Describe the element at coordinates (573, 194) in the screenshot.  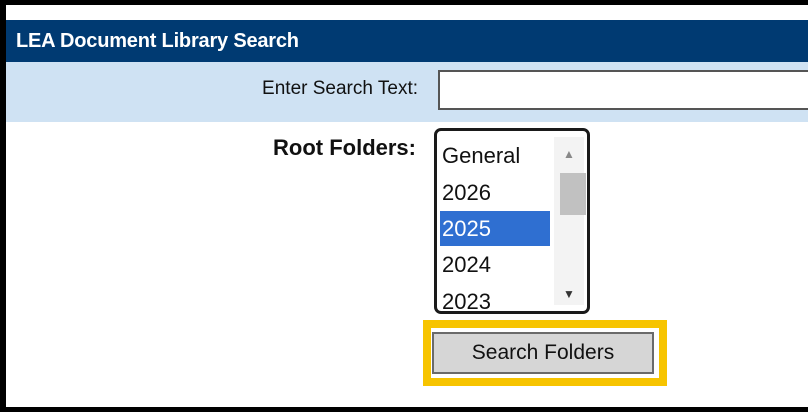
I see `scrollbar-thumb` at that location.